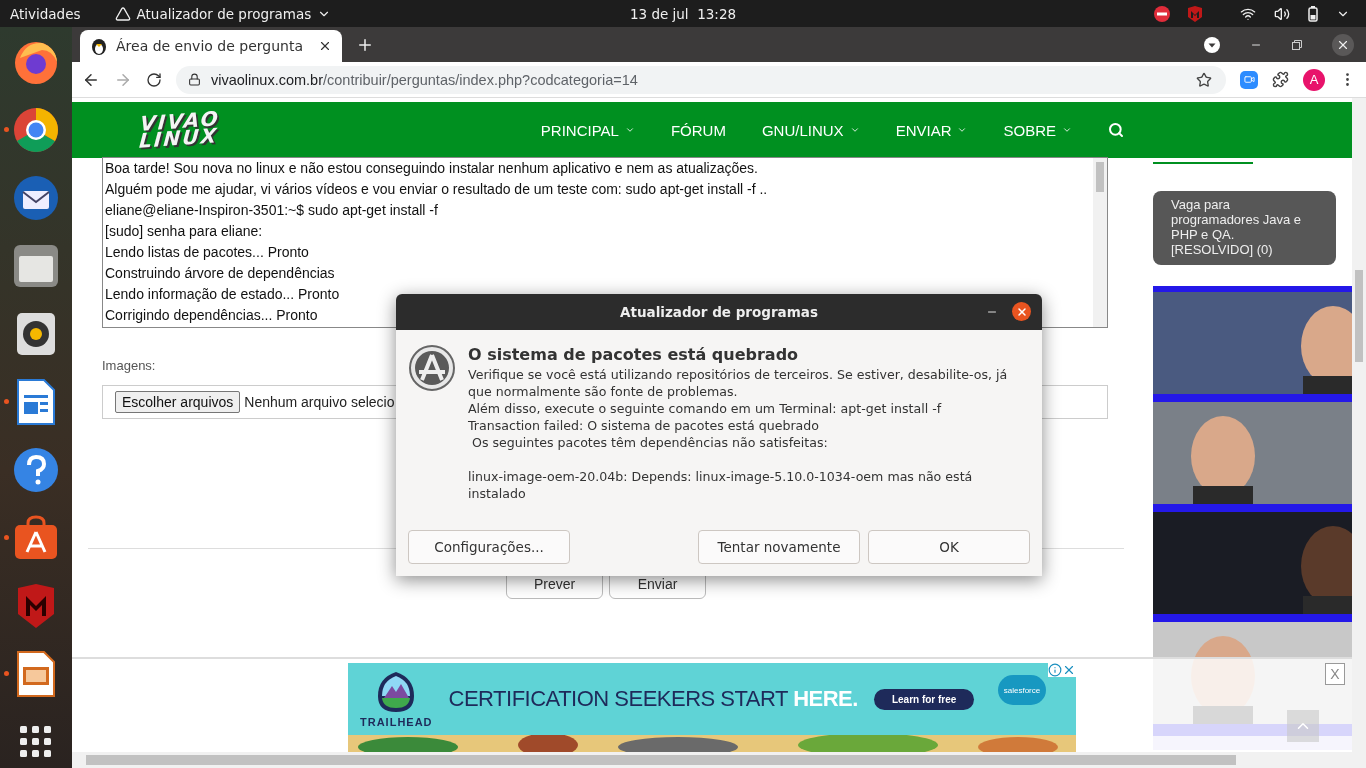  Describe the element at coordinates (705, 408) in the screenshot. I see `dialog-message: Além disso, execute o seguinte comando em um Terminal: apt-get install -f` at that location.